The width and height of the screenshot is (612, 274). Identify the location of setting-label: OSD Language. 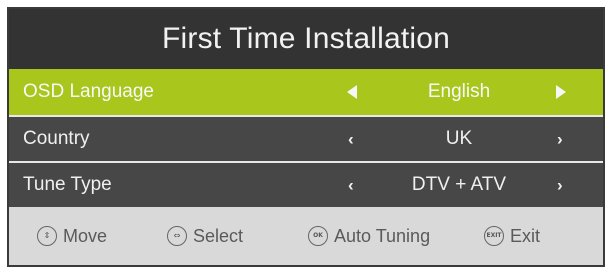
(88, 91).